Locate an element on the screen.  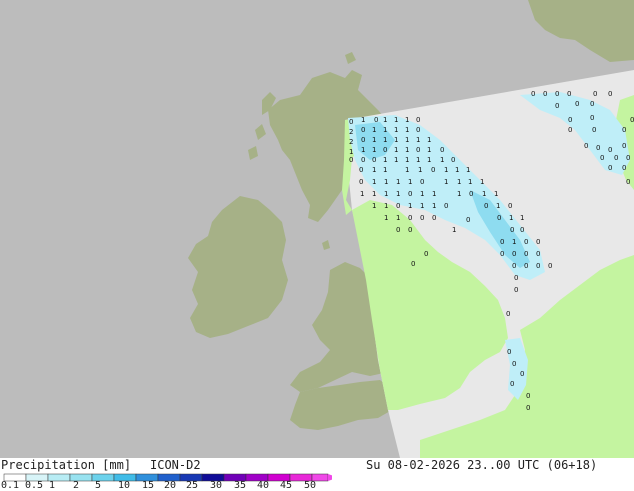
legend-tick-label: 35 is located at coordinates (240, 485).